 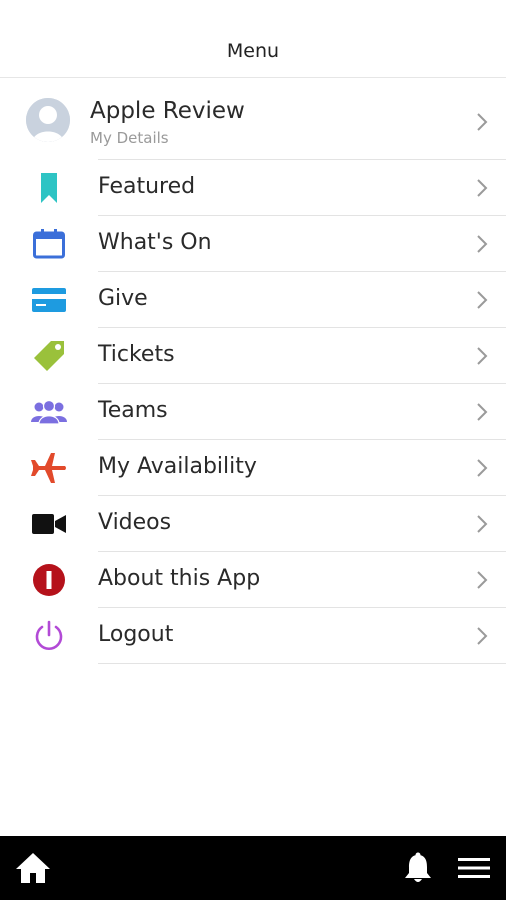 I want to click on credit-card-icon, so click(x=49, y=300).